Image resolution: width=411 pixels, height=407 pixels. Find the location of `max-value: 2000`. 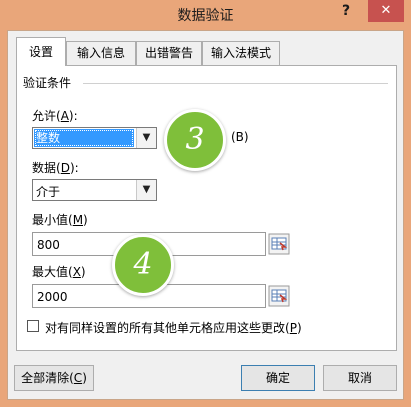

max-value: 2000 is located at coordinates (52, 297).